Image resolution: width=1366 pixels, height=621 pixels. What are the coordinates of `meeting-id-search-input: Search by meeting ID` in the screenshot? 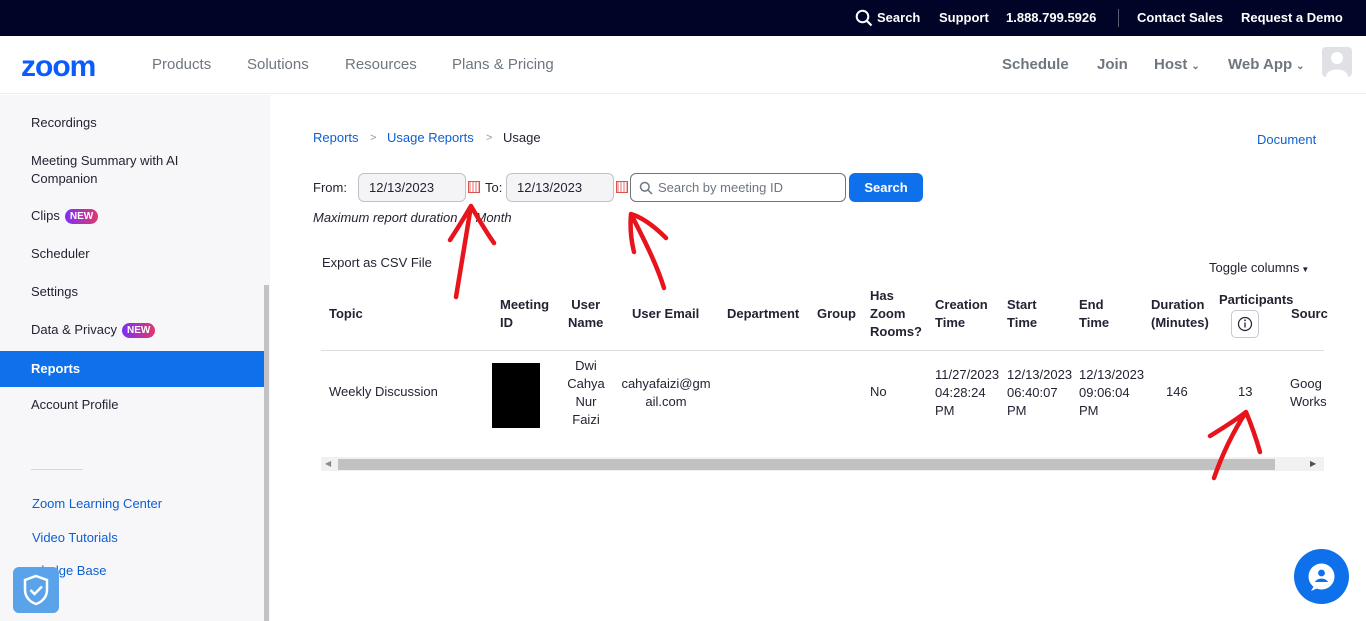 It's located at (738, 187).